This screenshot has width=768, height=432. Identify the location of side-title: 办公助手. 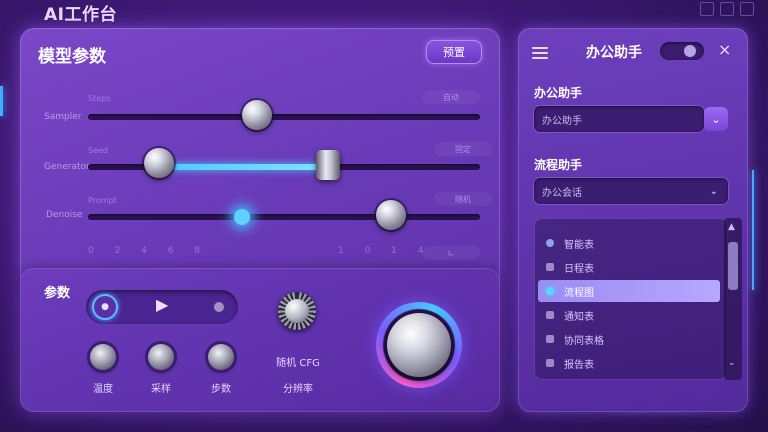
(614, 53).